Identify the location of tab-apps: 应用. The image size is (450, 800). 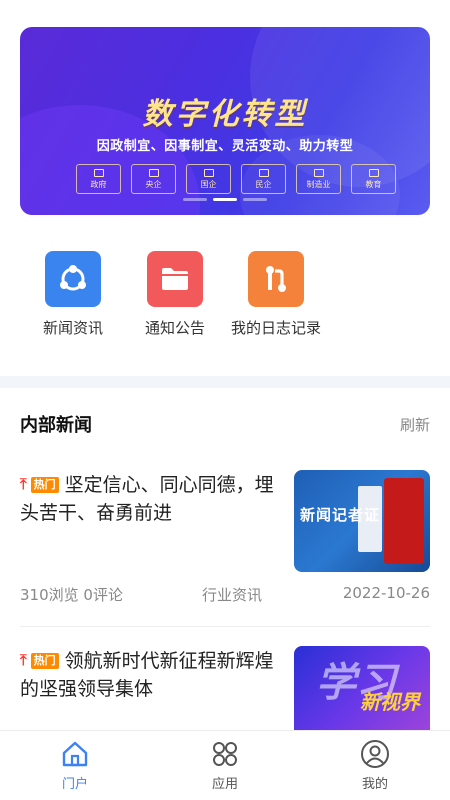
(225, 765).